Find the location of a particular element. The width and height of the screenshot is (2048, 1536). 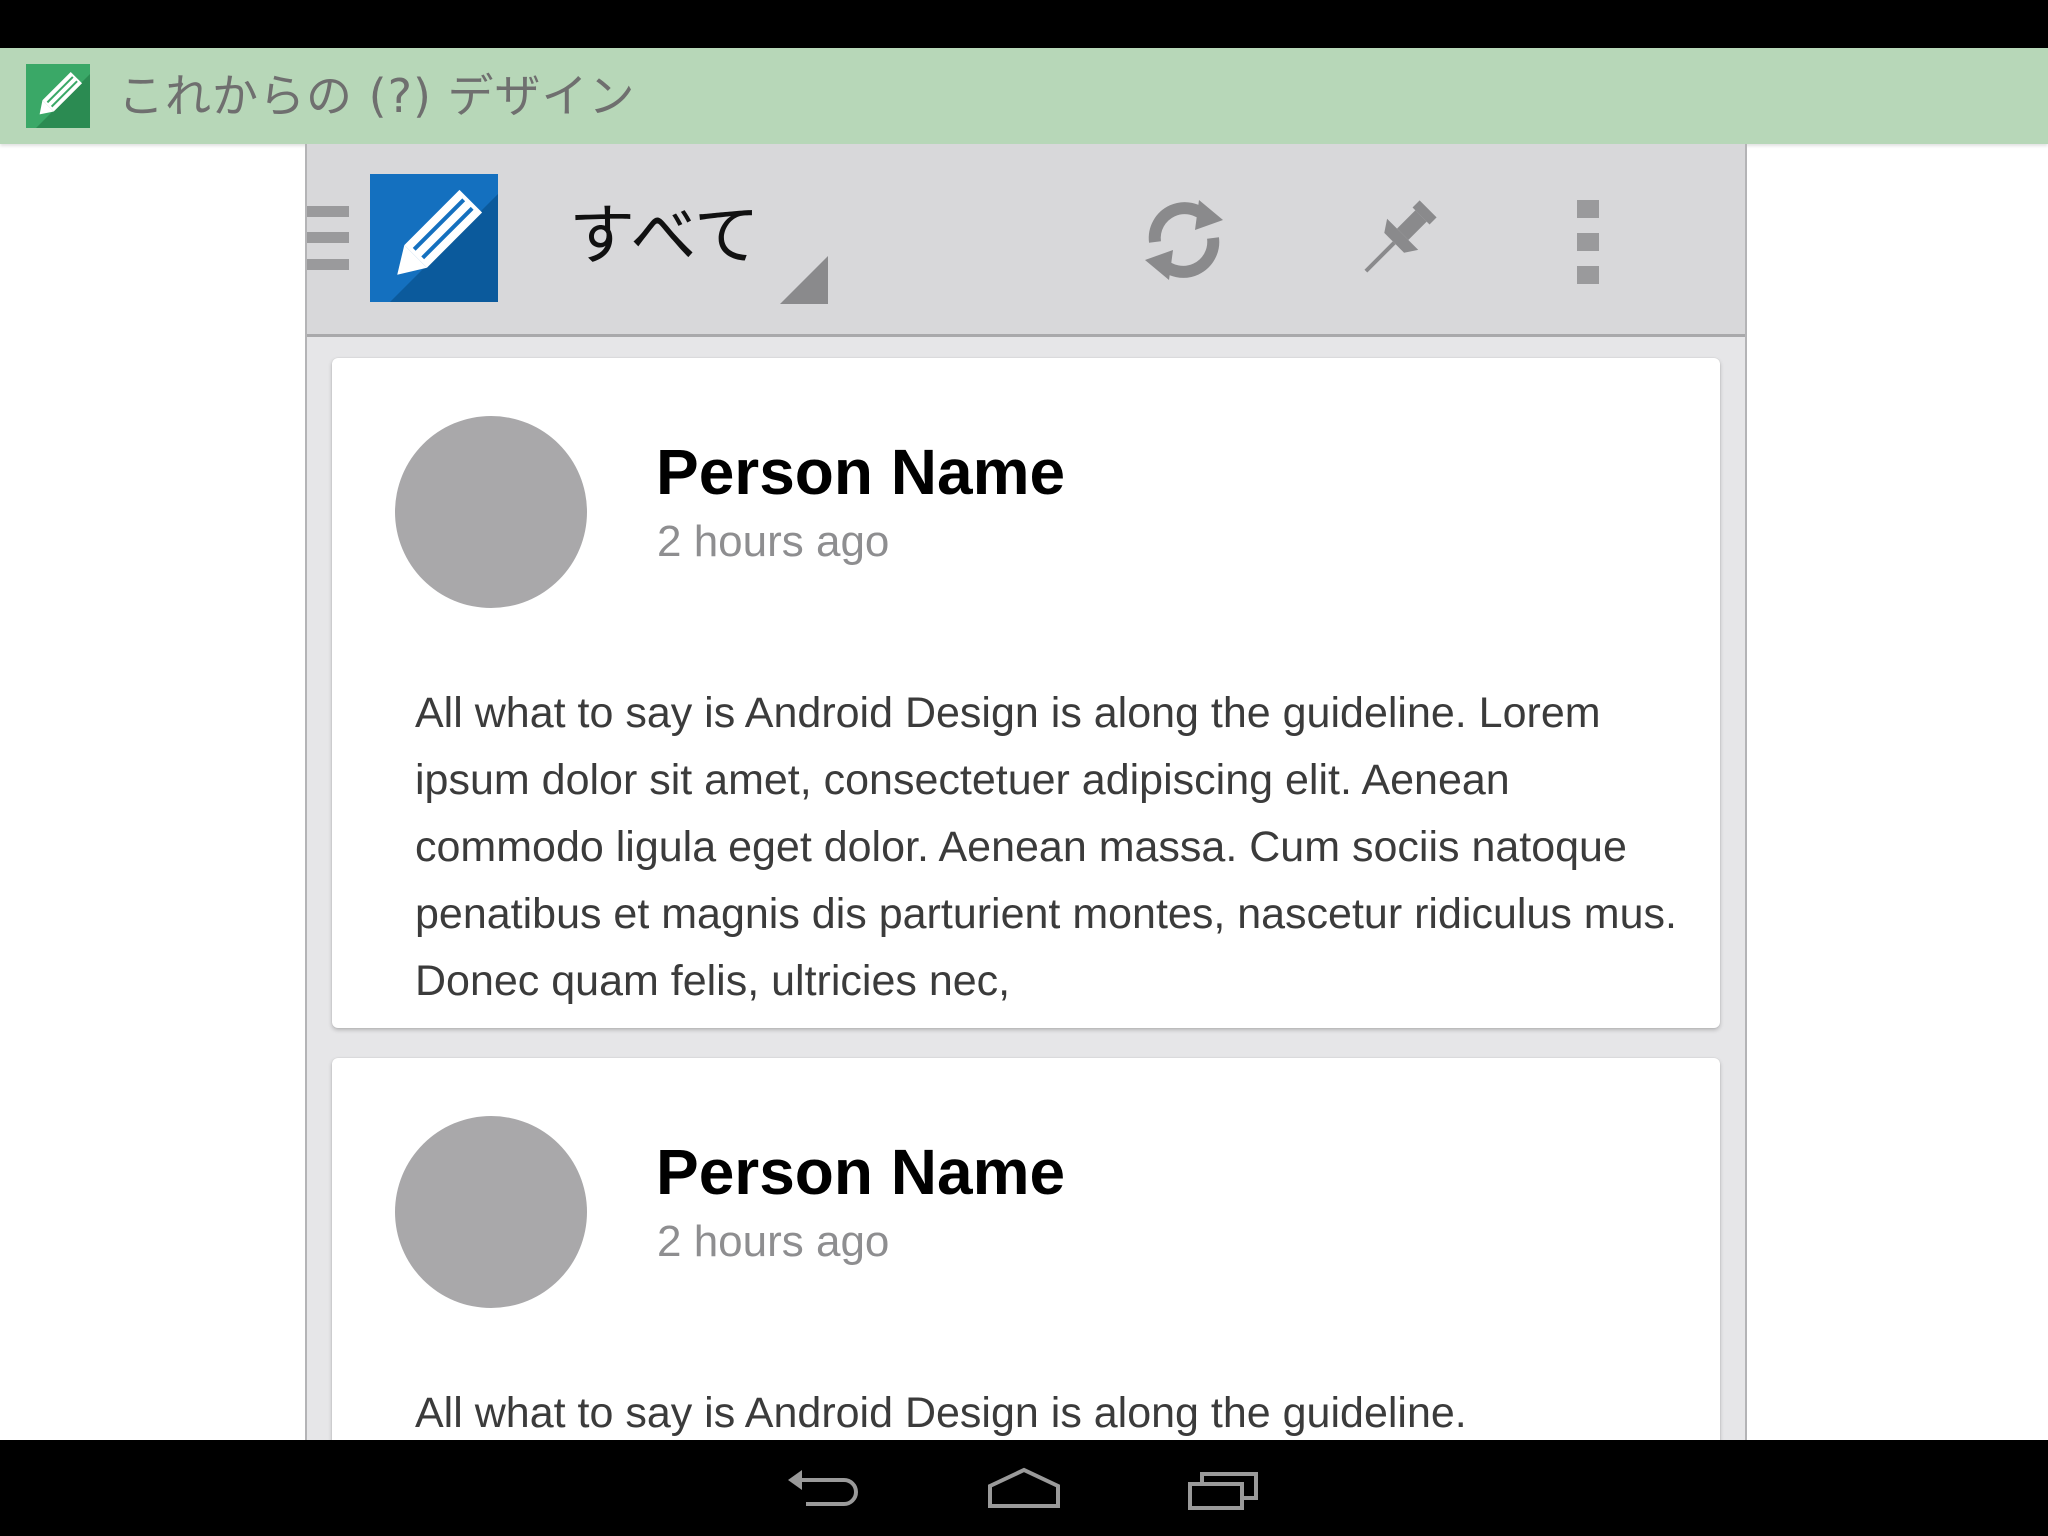

nav-spinner-title: すべて is located at coordinates (664, 236).